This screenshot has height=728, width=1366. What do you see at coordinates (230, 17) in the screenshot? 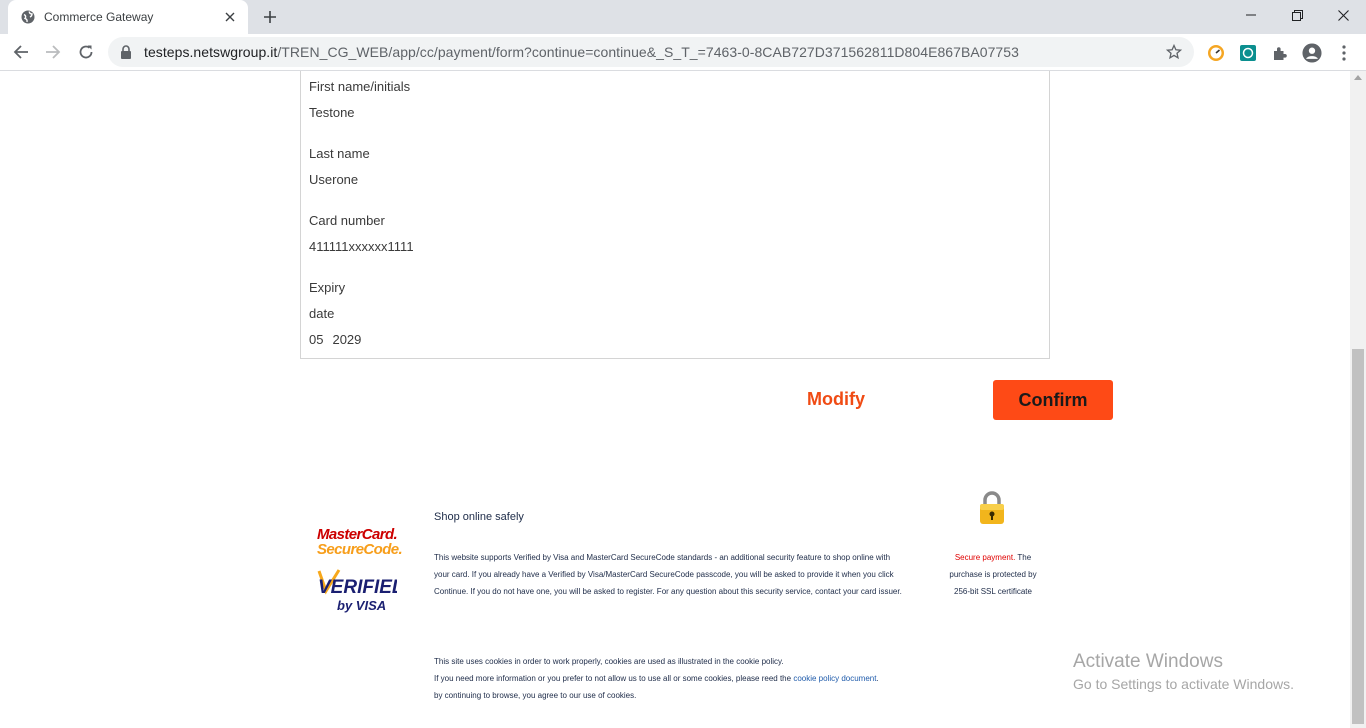
I see `close-tab-icon` at bounding box center [230, 17].